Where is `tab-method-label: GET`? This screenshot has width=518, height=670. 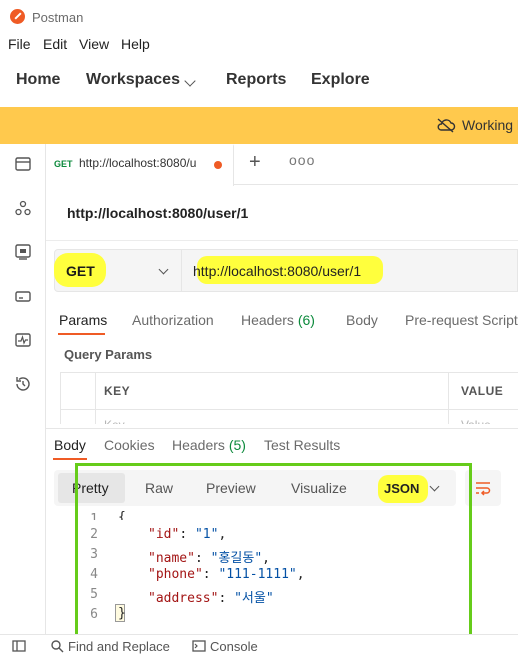 tab-method-label: GET is located at coordinates (63, 164).